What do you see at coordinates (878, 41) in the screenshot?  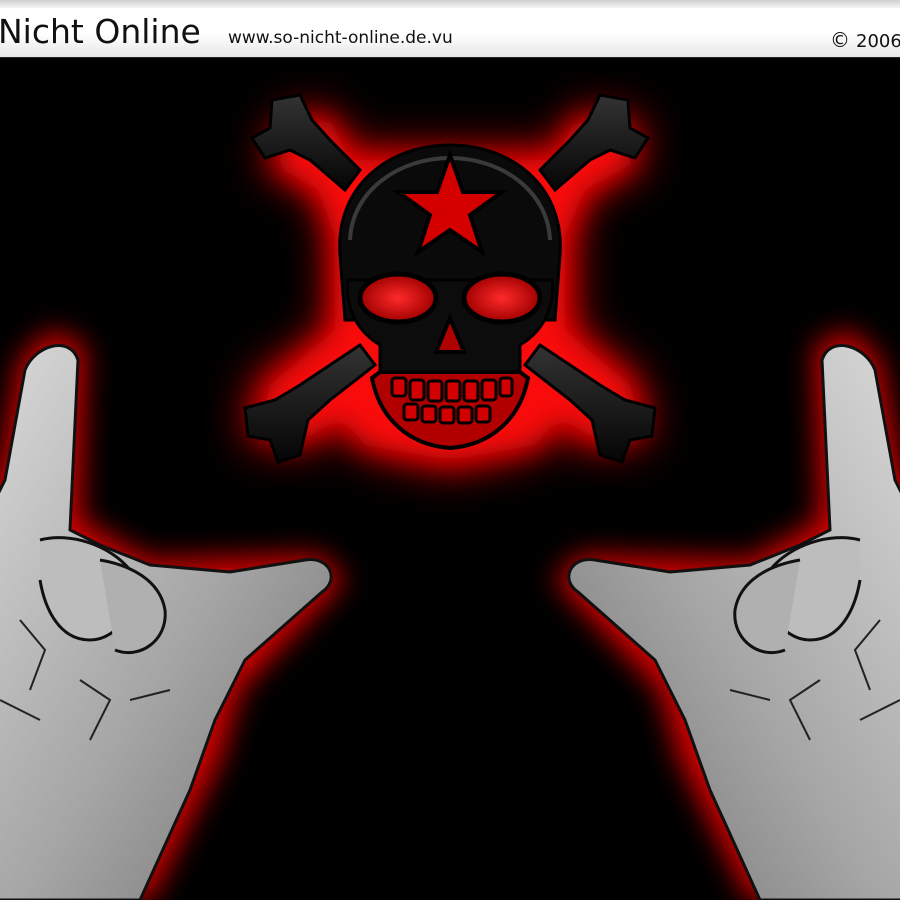 I see `copyright-year: 2006` at bounding box center [878, 41].